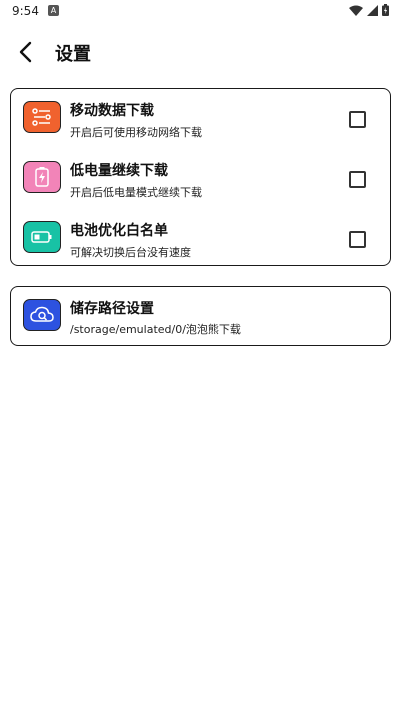 The height and width of the screenshot is (716, 403). Describe the element at coordinates (42, 315) in the screenshot. I see `cloud-search-icon` at that location.